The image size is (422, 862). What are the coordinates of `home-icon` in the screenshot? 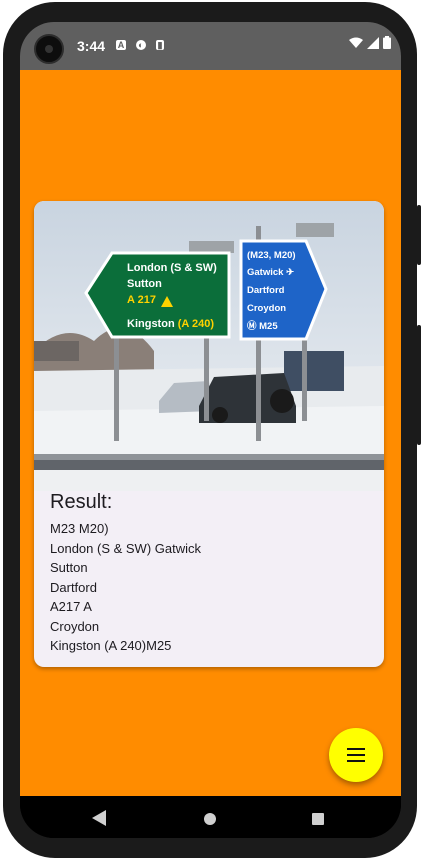 It's located at (210, 819).